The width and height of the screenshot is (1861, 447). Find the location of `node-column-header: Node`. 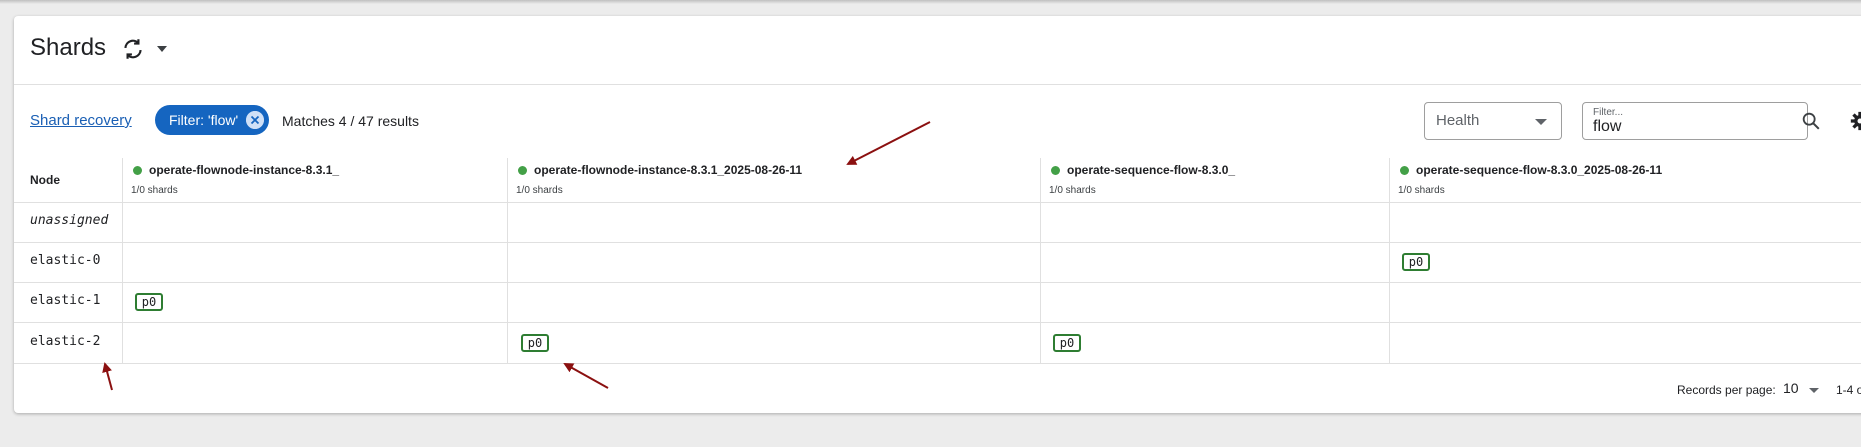

node-column-header: Node is located at coordinates (45, 180).